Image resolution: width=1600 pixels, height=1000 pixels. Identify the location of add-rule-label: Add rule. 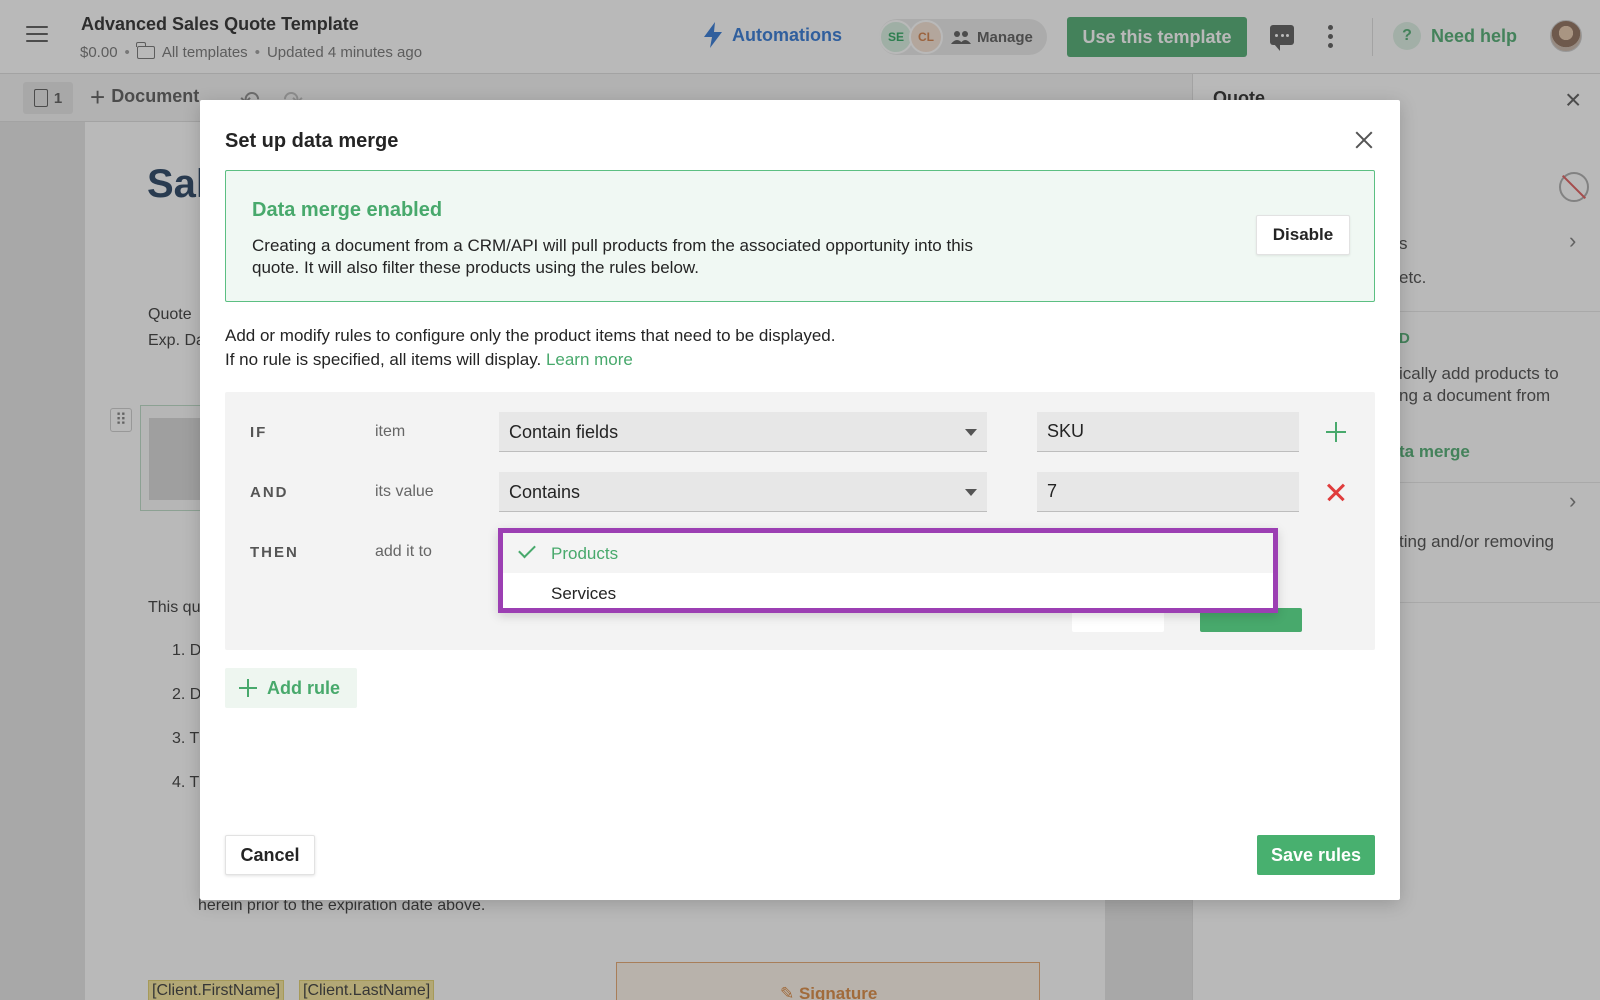
(304, 687).